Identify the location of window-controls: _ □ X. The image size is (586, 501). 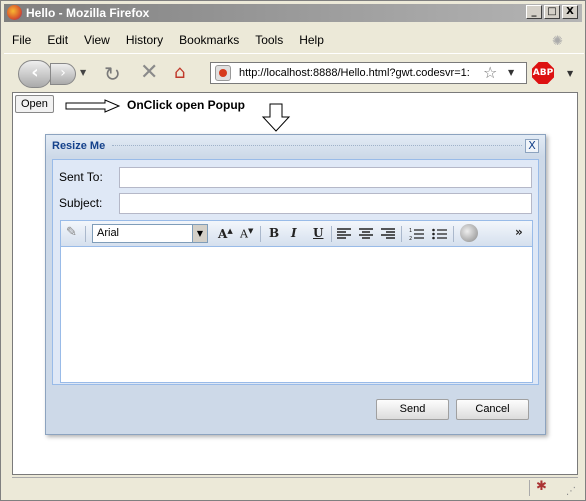
(552, 12).